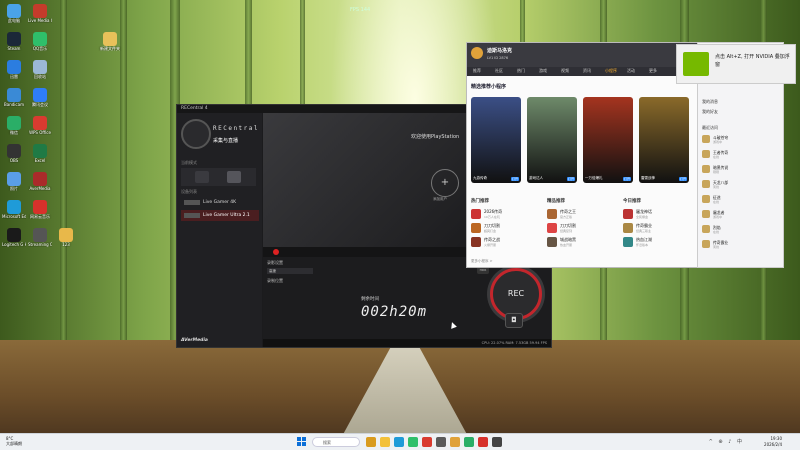 The image size is (800, 450). Describe the element at coordinates (40, 181) in the screenshot. I see `desktop-icon: AverMedia` at that location.